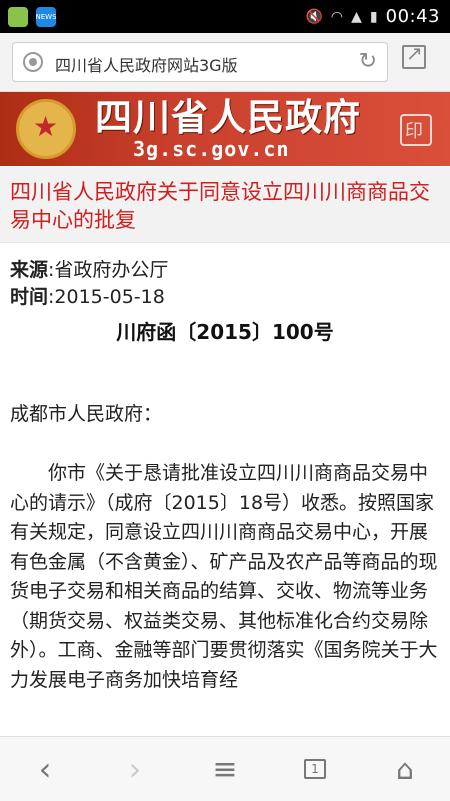 Image resolution: width=450 pixels, height=801 pixels. Describe the element at coordinates (225, 16) in the screenshot. I see `status-bar: NEWS 🔇 ◠ ▲ ▮ 00:43` at that location.